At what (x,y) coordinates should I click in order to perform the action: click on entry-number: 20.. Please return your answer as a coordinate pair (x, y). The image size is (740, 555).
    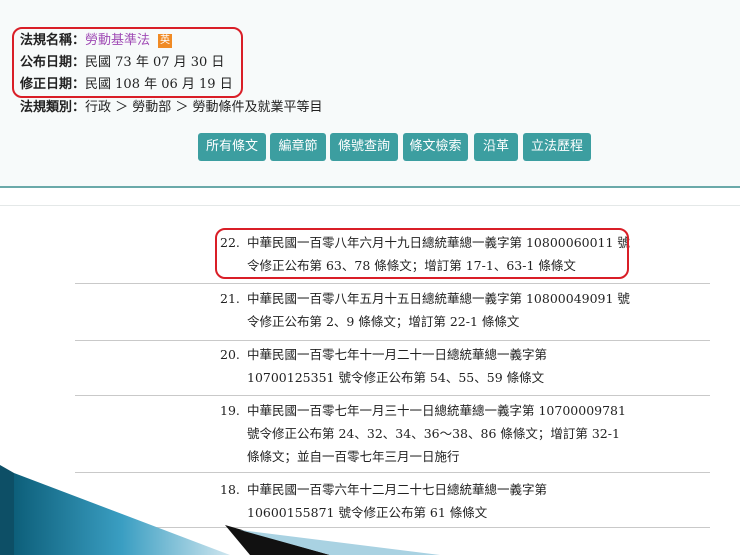
    Looking at the image, I should click on (230, 354).